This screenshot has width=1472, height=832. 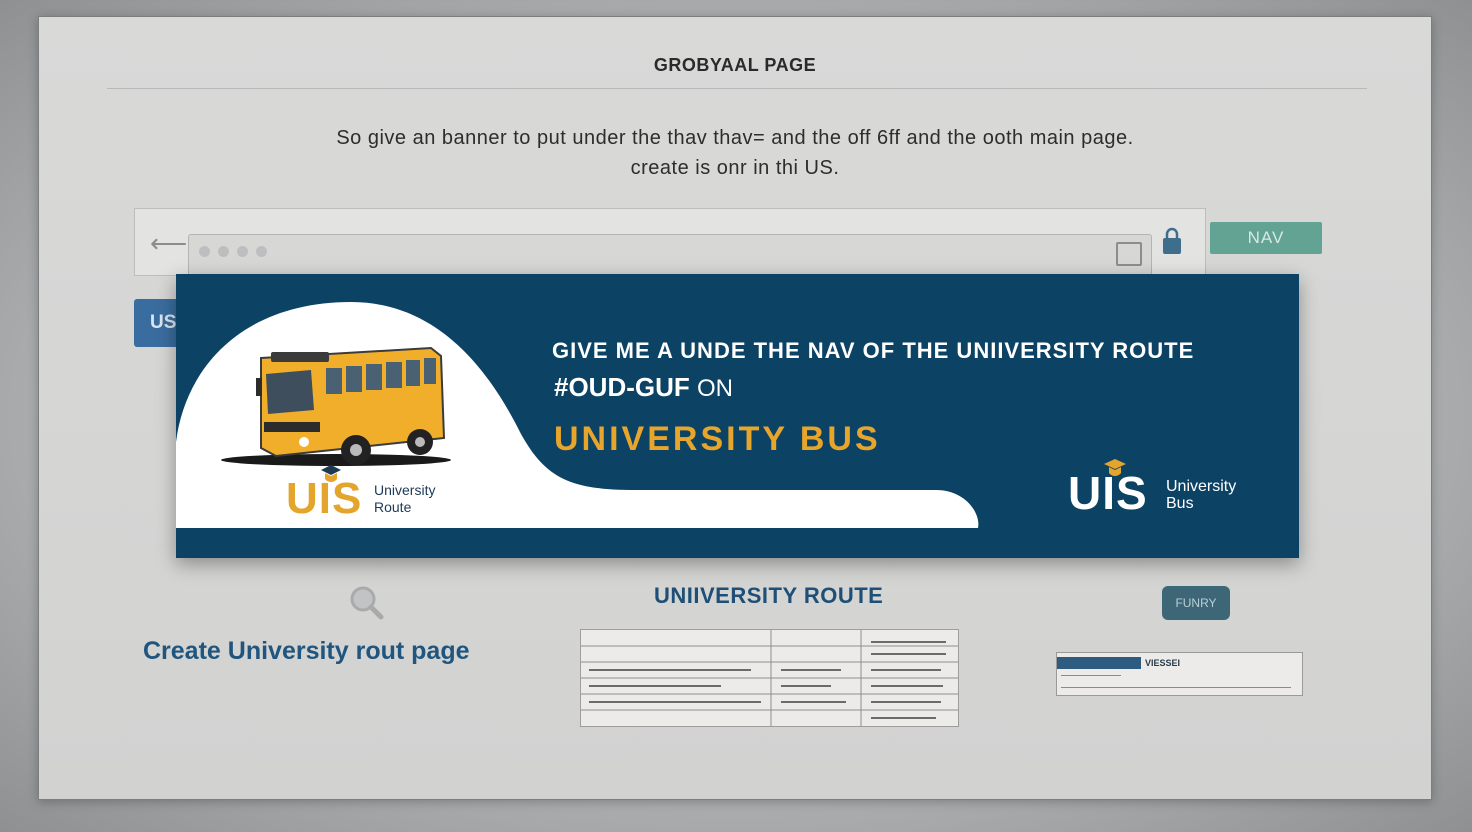 I want to click on logo-right-line-2: Bus, so click(x=1180, y=503).